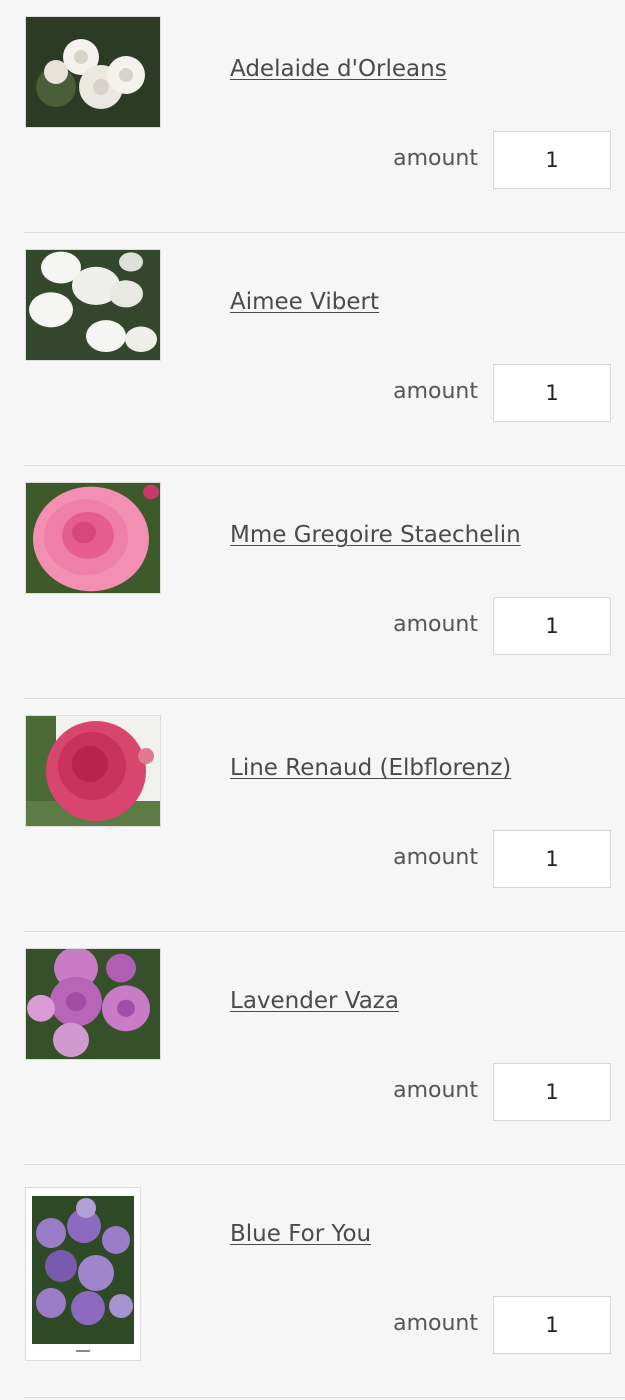 The height and width of the screenshot is (1400, 625). What do you see at coordinates (314, 1001) in the screenshot?
I see `product-name-link: Lavender Vaza` at bounding box center [314, 1001].